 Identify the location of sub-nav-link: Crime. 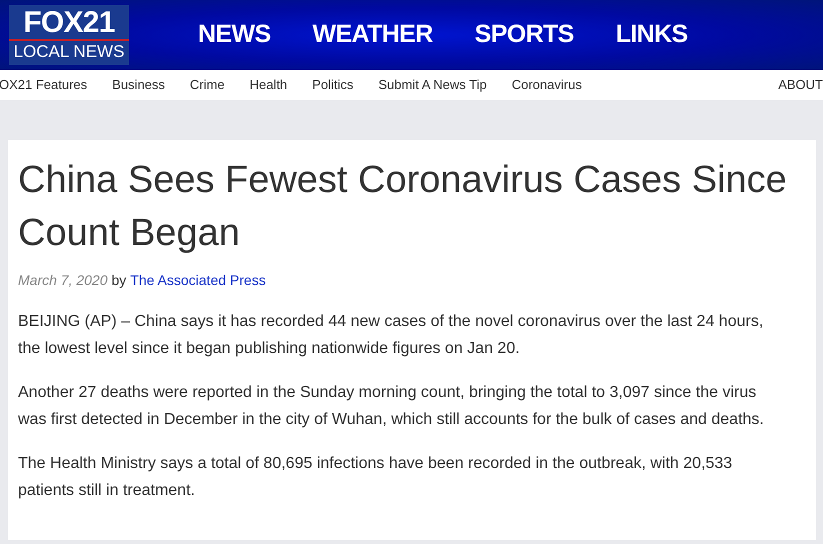
(207, 85).